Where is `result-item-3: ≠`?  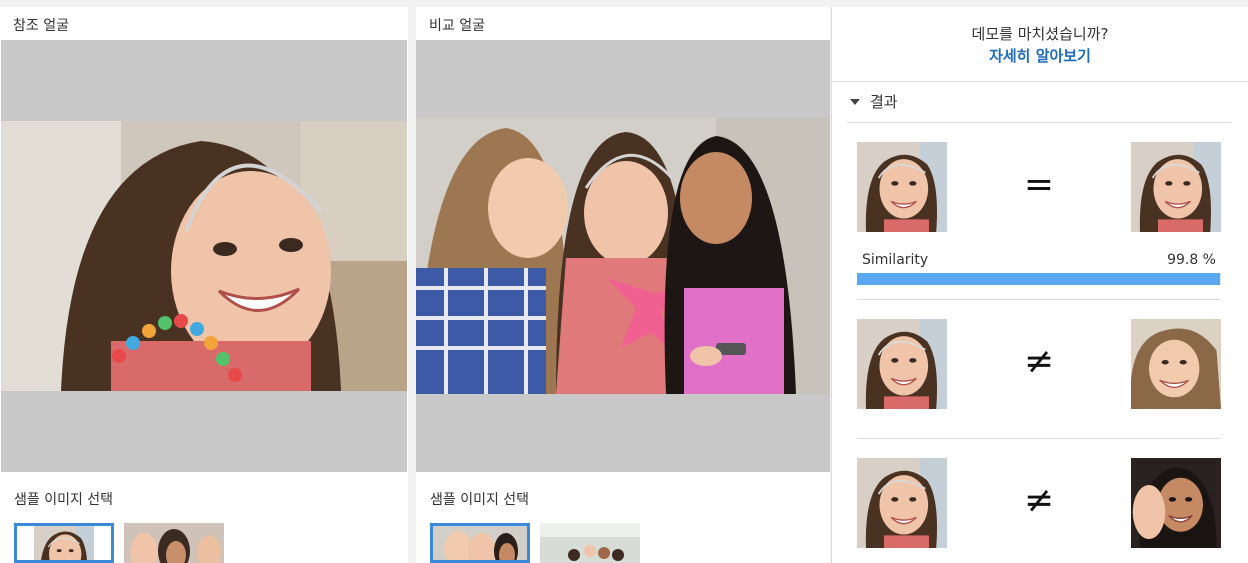 result-item-3: ≠ is located at coordinates (1039, 503).